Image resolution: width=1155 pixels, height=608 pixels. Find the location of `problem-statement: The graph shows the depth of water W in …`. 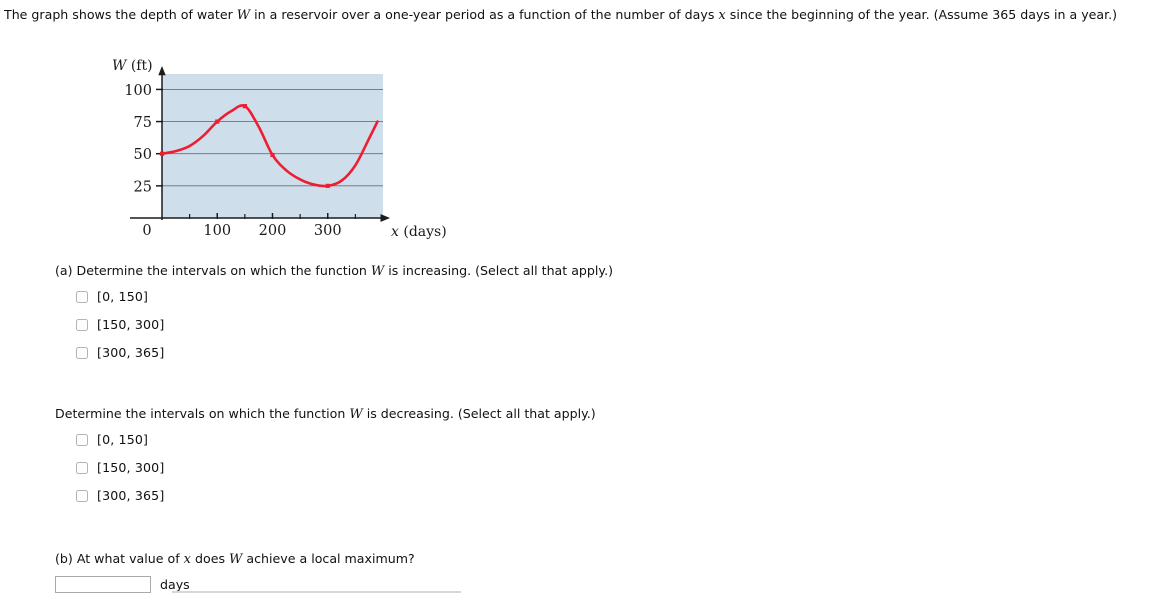

problem-statement: The graph shows the depth of water W in … is located at coordinates (569, 15).